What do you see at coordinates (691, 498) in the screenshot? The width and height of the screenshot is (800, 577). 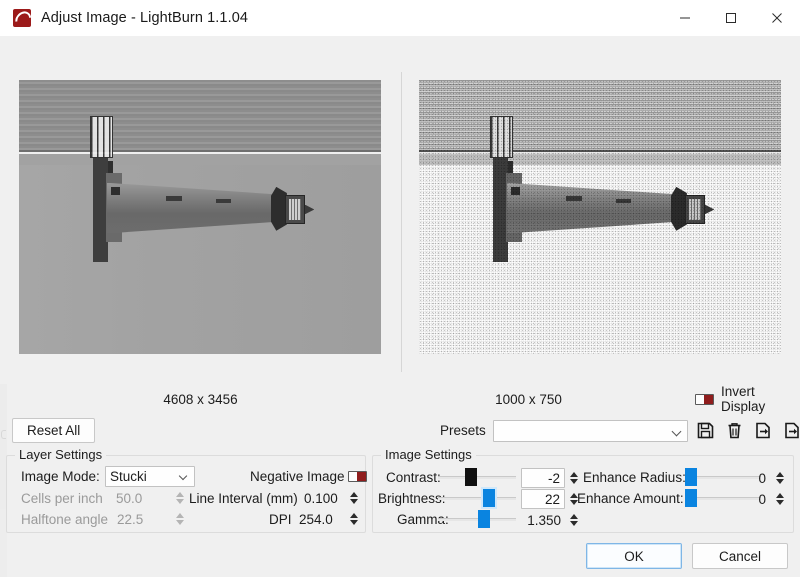 I see `enhance-amount-slider-handle` at bounding box center [691, 498].